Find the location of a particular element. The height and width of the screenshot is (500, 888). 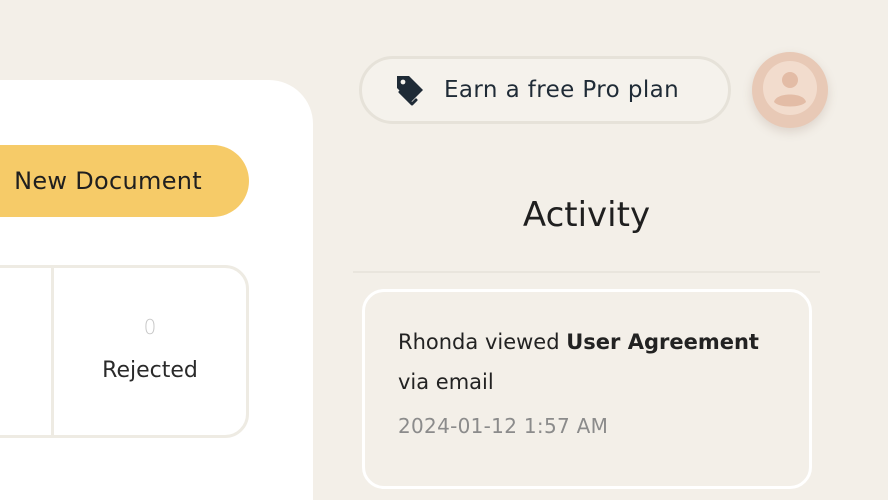

earn-pro-plan-label: Earn a free Pro plan is located at coordinates (562, 90).